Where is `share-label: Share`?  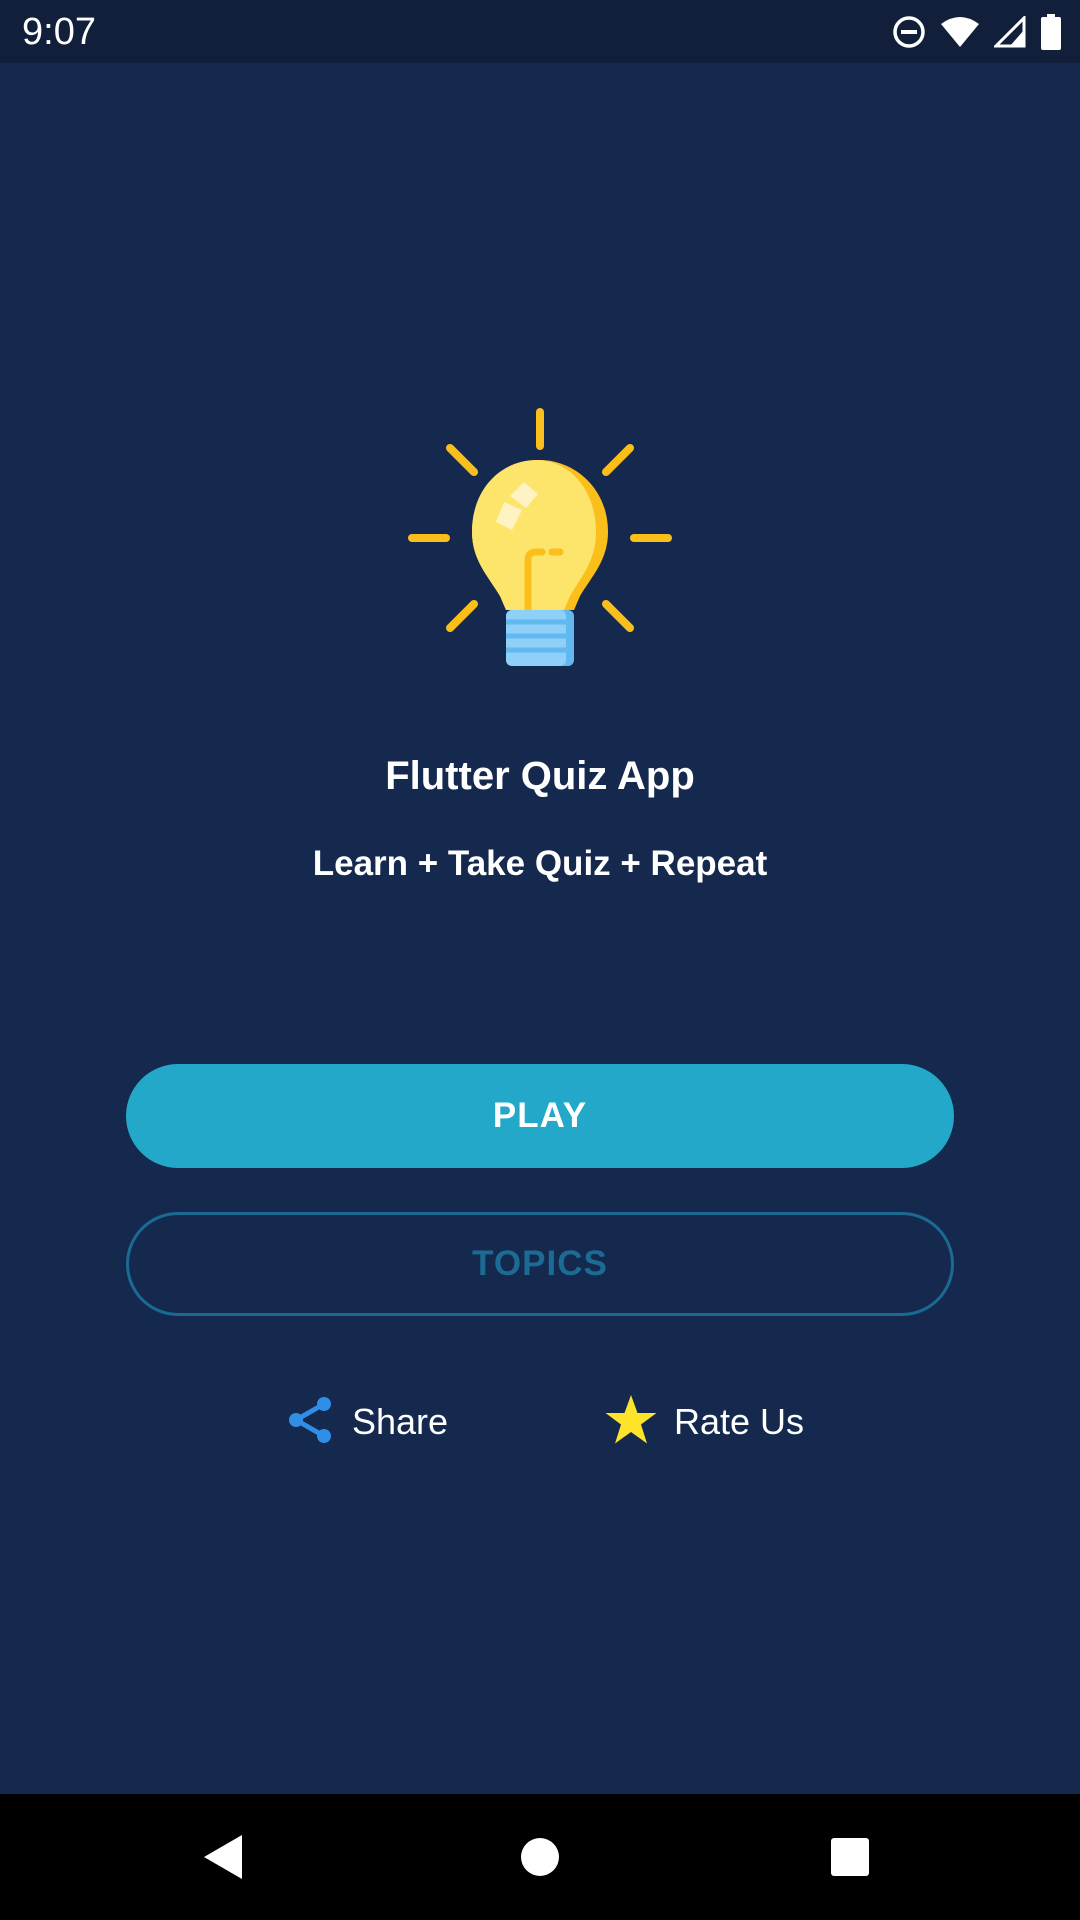
share-label: Share is located at coordinates (400, 1421).